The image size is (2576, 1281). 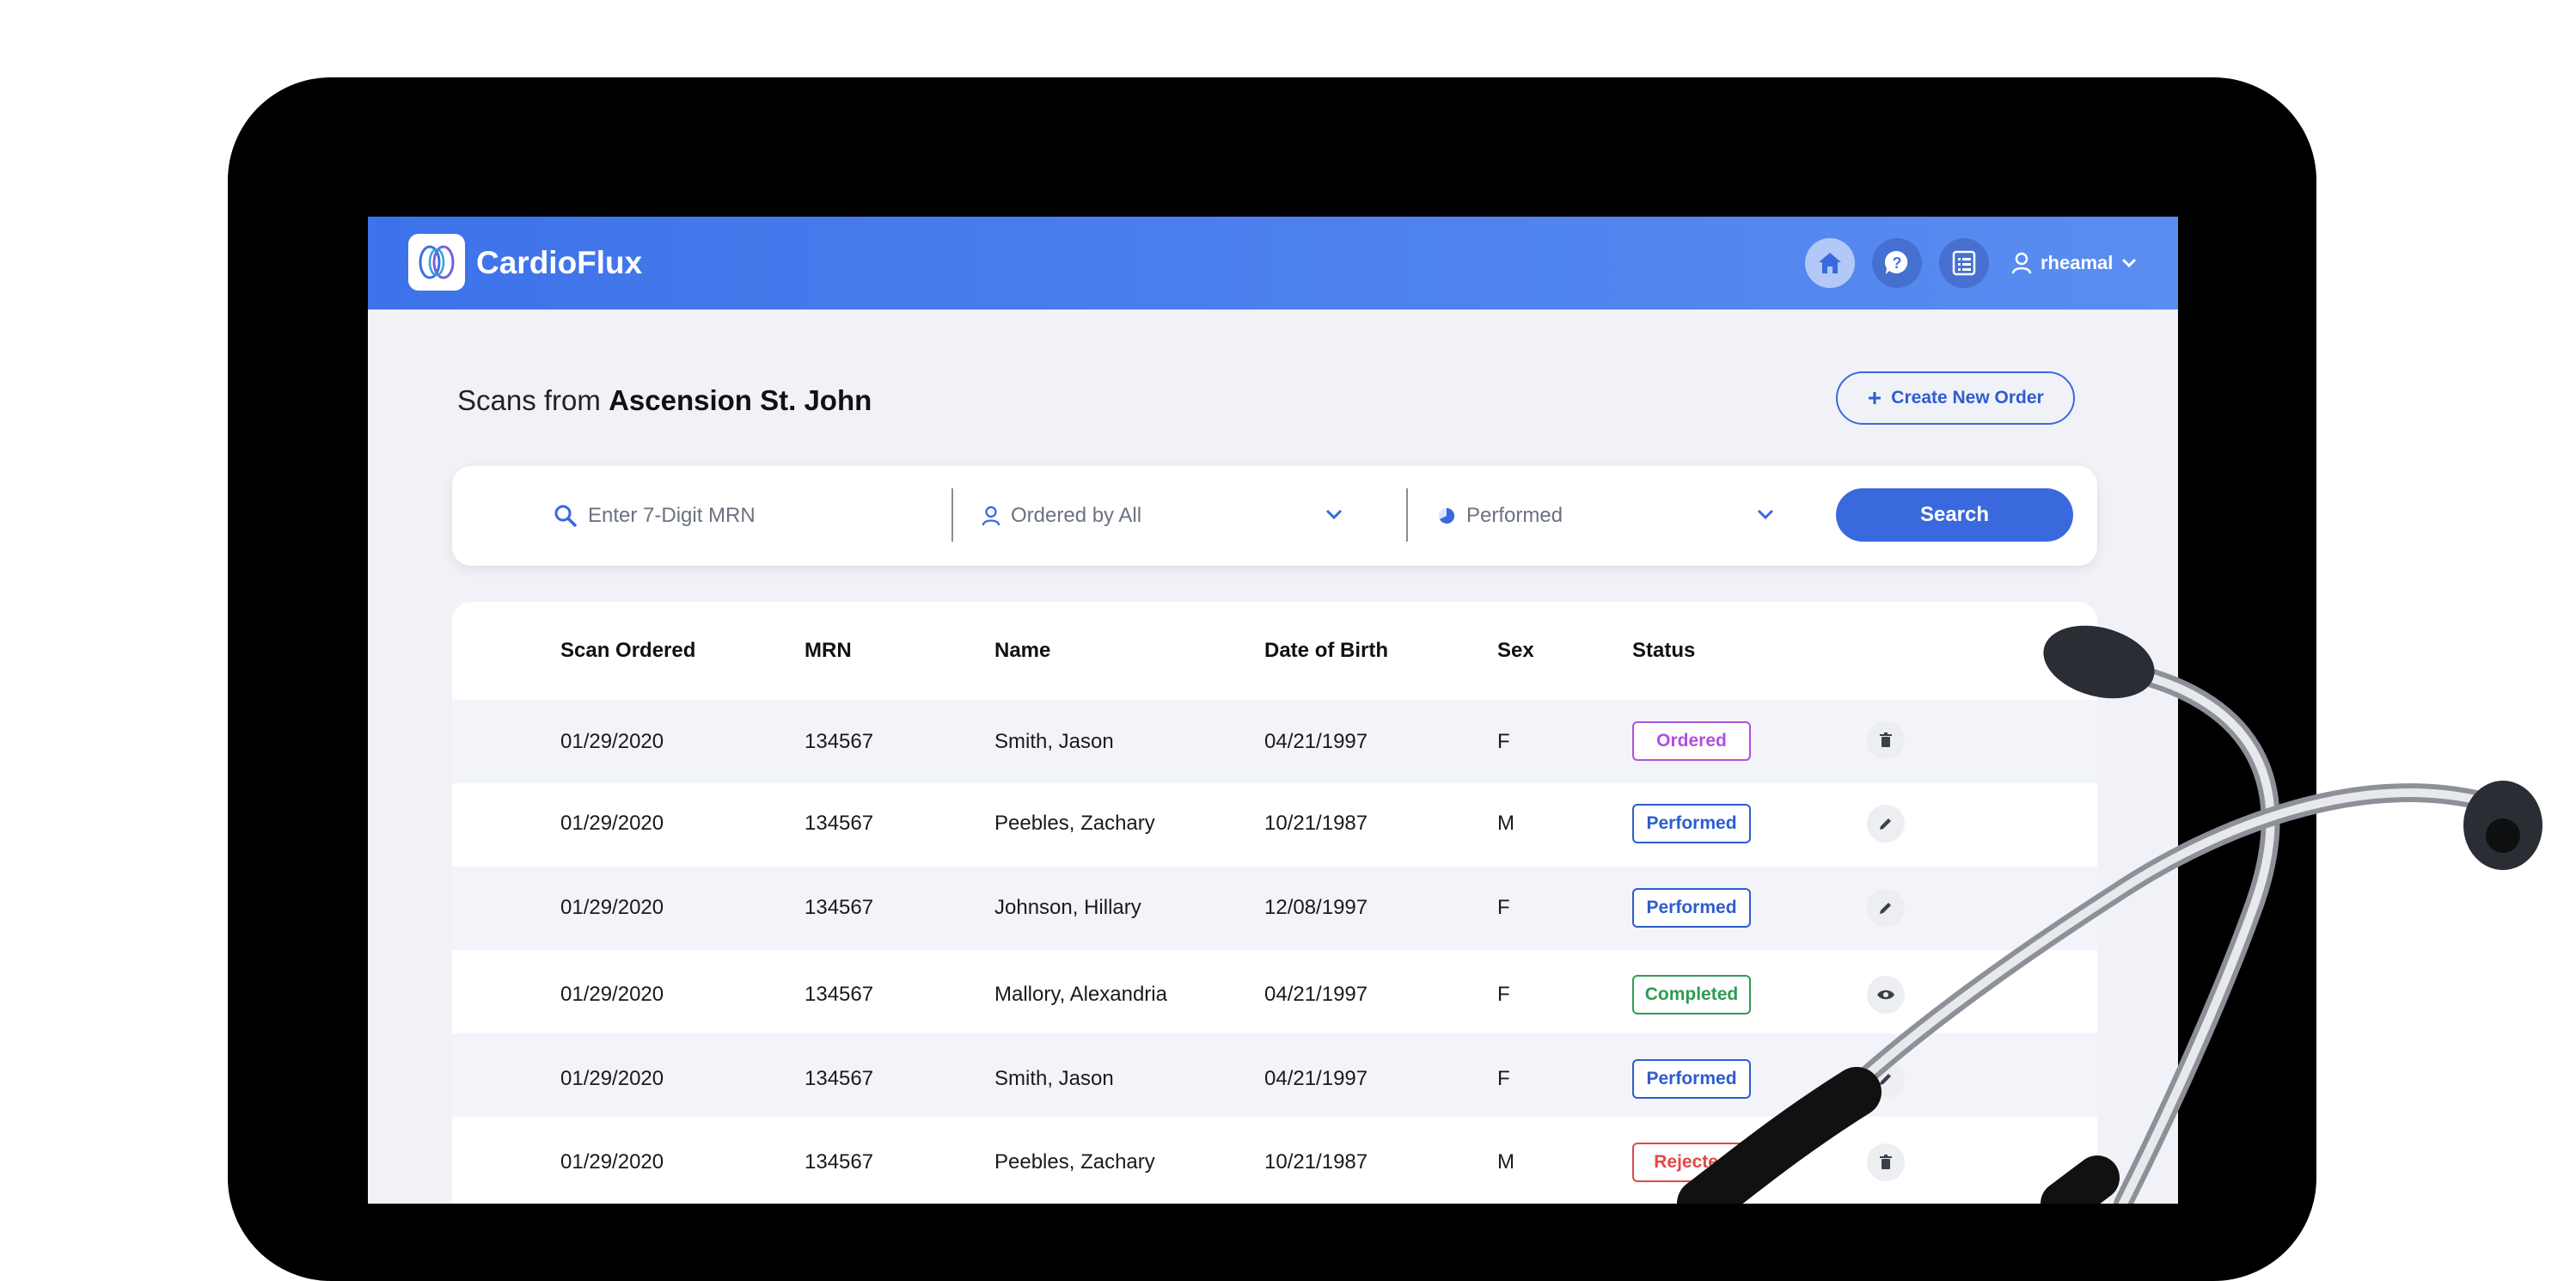 I want to click on status-badge-completed: Completed, so click(x=1691, y=994).